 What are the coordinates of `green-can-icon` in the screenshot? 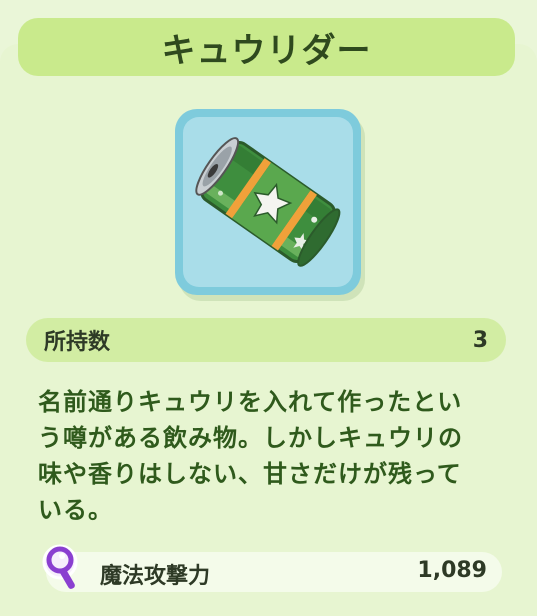 It's located at (268, 202).